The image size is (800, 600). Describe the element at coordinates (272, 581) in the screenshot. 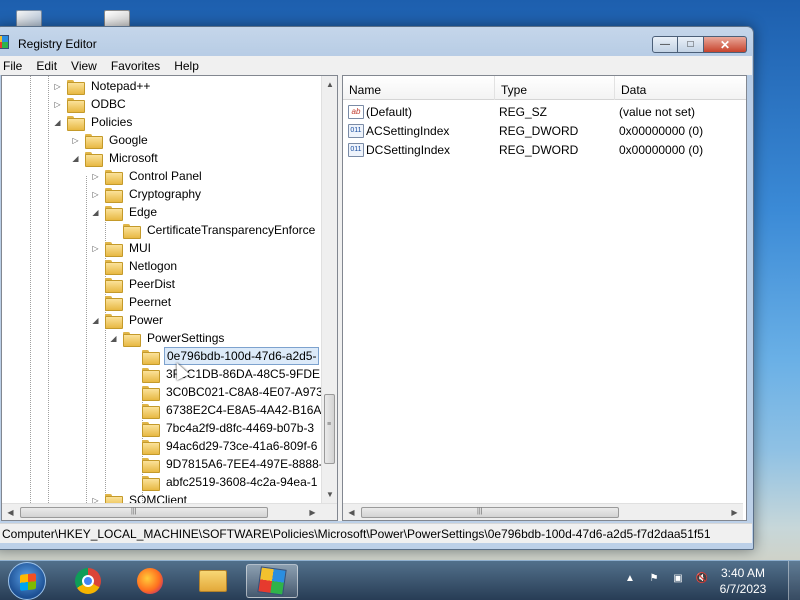

I see `taskbar-regedit` at that location.